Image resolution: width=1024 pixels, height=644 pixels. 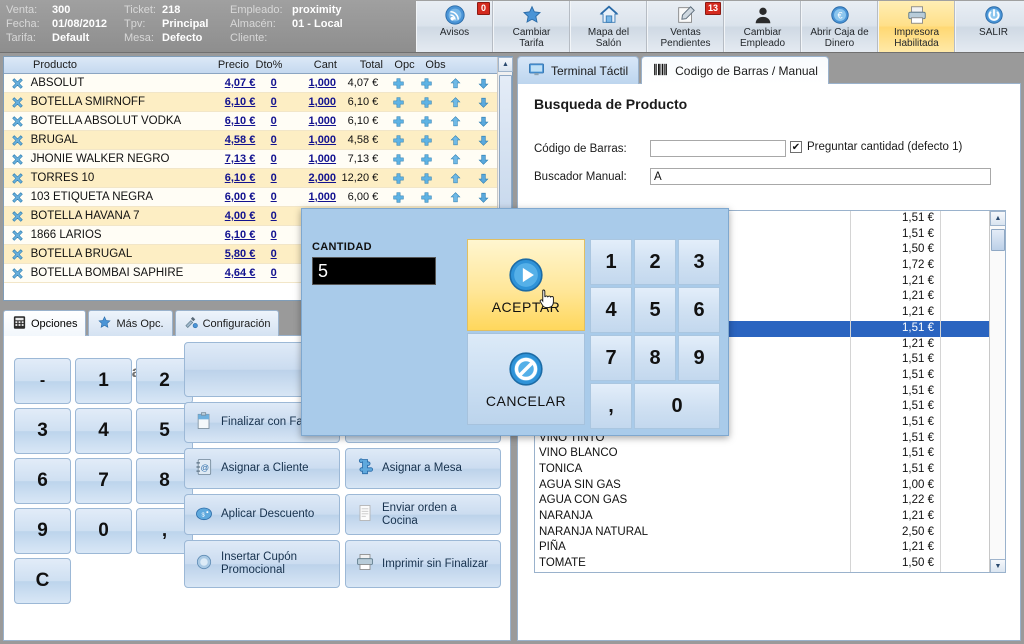 I want to click on manual-search-input, so click(x=820, y=176).